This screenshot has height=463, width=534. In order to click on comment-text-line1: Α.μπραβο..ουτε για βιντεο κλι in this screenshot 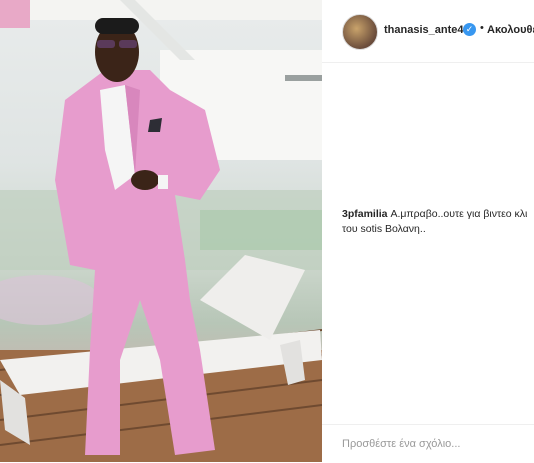, I will do `click(457, 214)`.